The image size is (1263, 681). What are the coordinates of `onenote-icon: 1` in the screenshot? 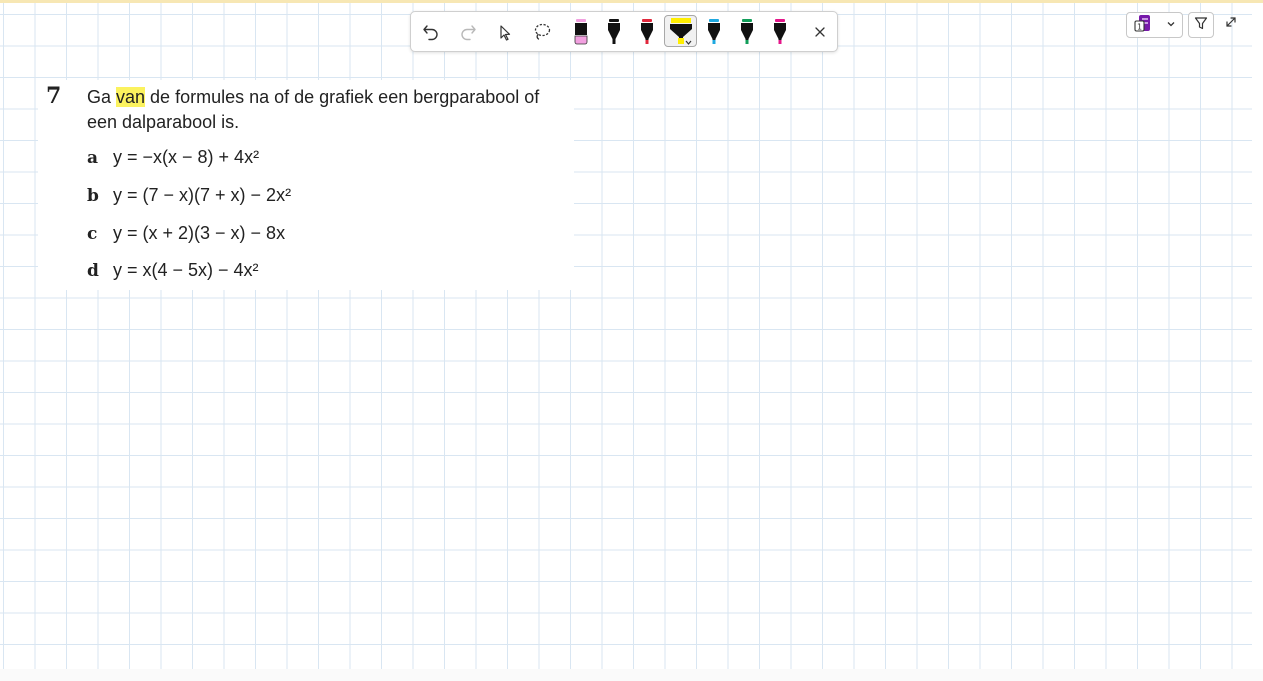 It's located at (1143, 25).